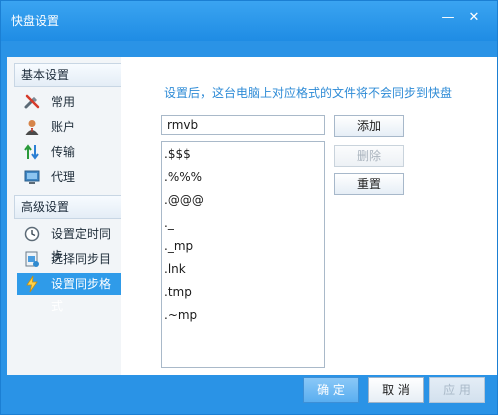  What do you see at coordinates (63, 152) in the screenshot?
I see `sidebar-item-label: 传输` at bounding box center [63, 152].